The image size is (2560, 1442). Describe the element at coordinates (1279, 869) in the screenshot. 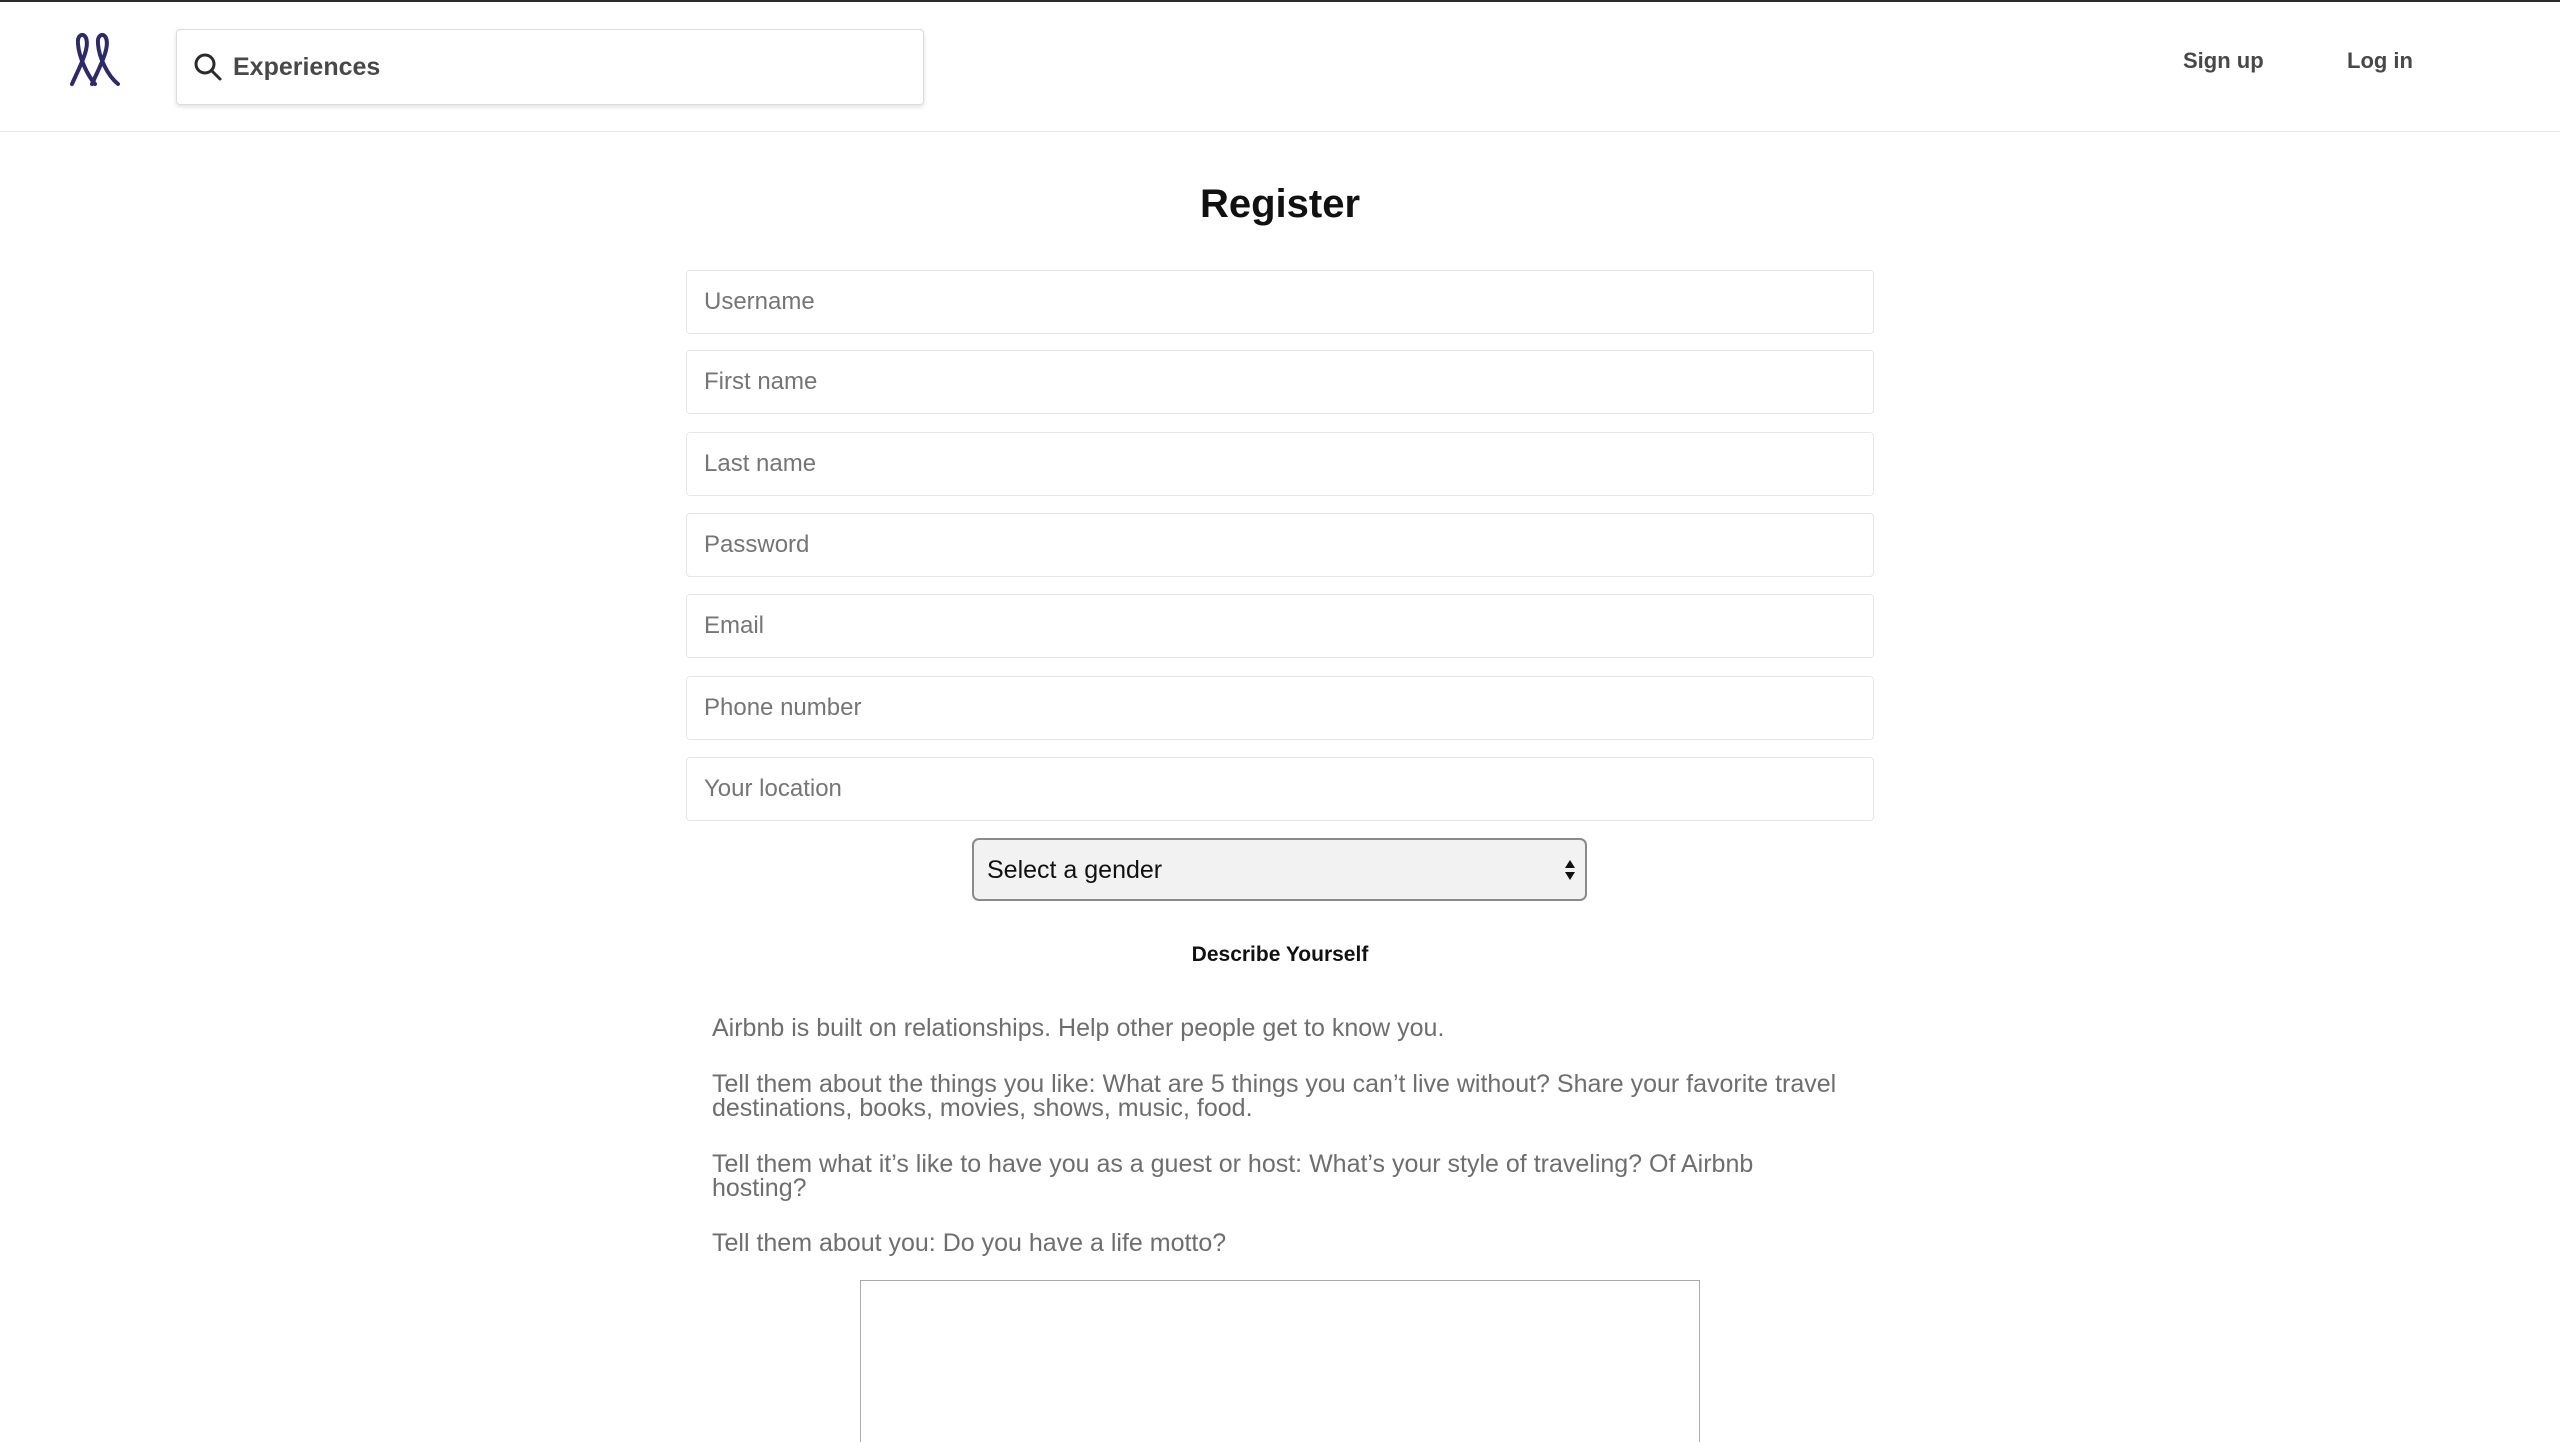

I see `gender-select: Select a gender` at that location.